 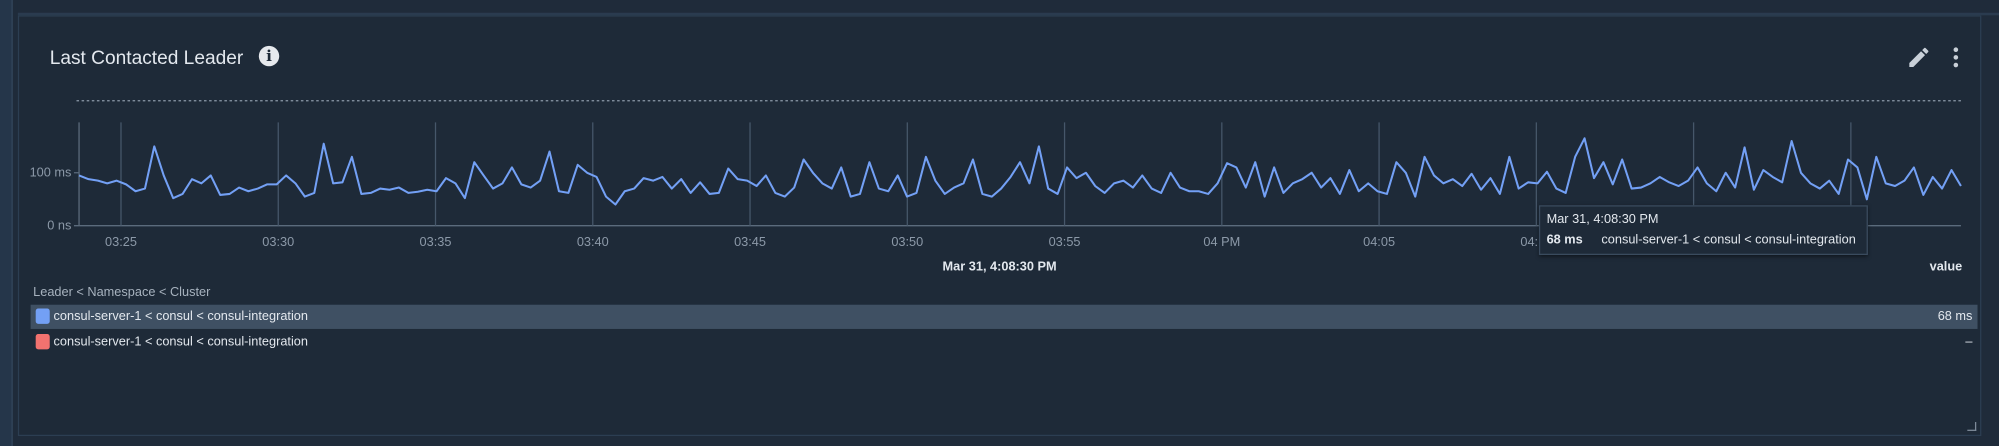 What do you see at coordinates (750, 241) in the screenshot?
I see `x-tick-label: 03:45` at bounding box center [750, 241].